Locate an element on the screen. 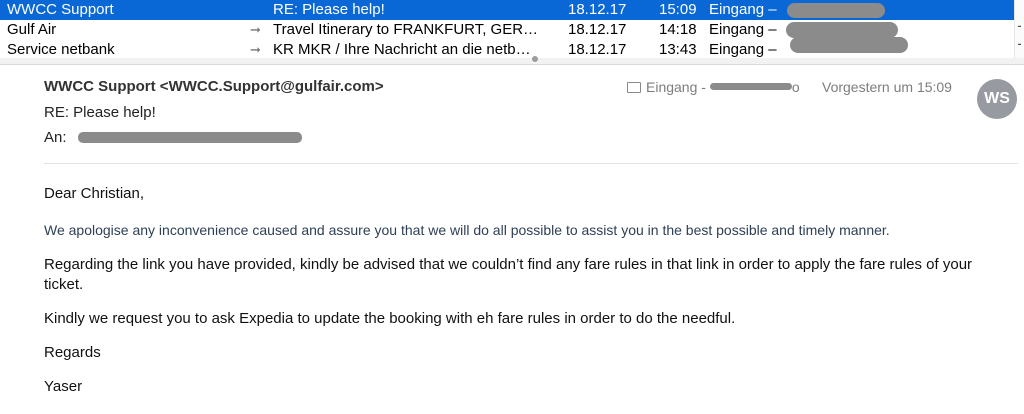 The image size is (1024, 414). message-sender: WWCC Support is located at coordinates (60, 9).